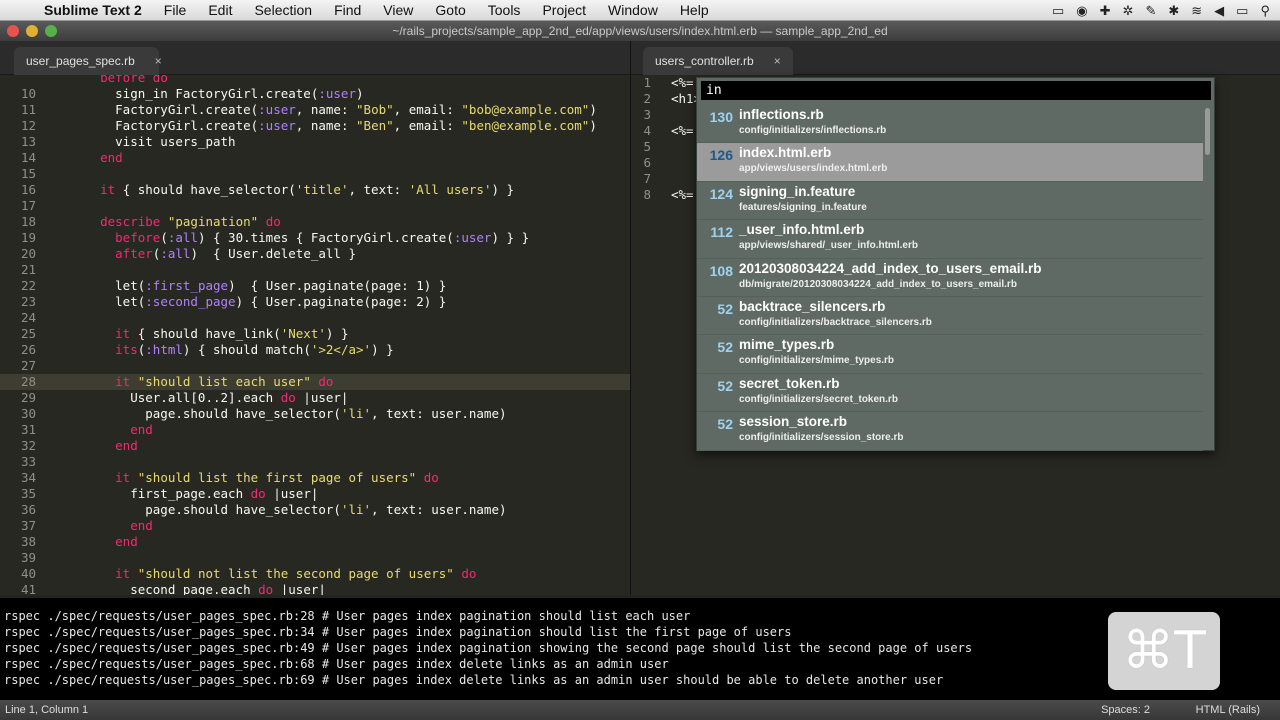  I want to click on code-line: 21, so click(315, 270).